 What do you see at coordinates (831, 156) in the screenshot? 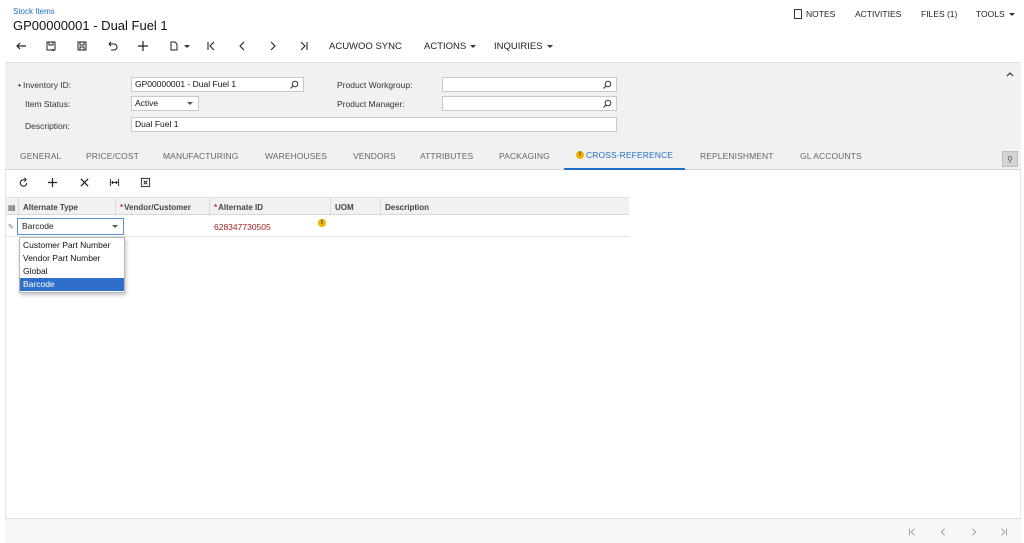
I see `tab-gl-accounts: GL ACCOUNTS` at bounding box center [831, 156].